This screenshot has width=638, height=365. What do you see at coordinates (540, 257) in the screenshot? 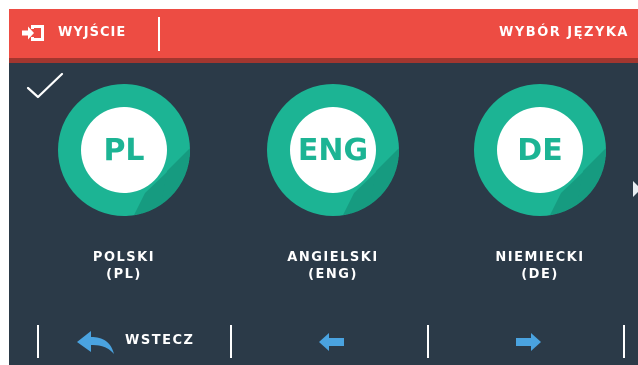
I see `language-name-text: NIEMIECKI` at bounding box center [540, 257].